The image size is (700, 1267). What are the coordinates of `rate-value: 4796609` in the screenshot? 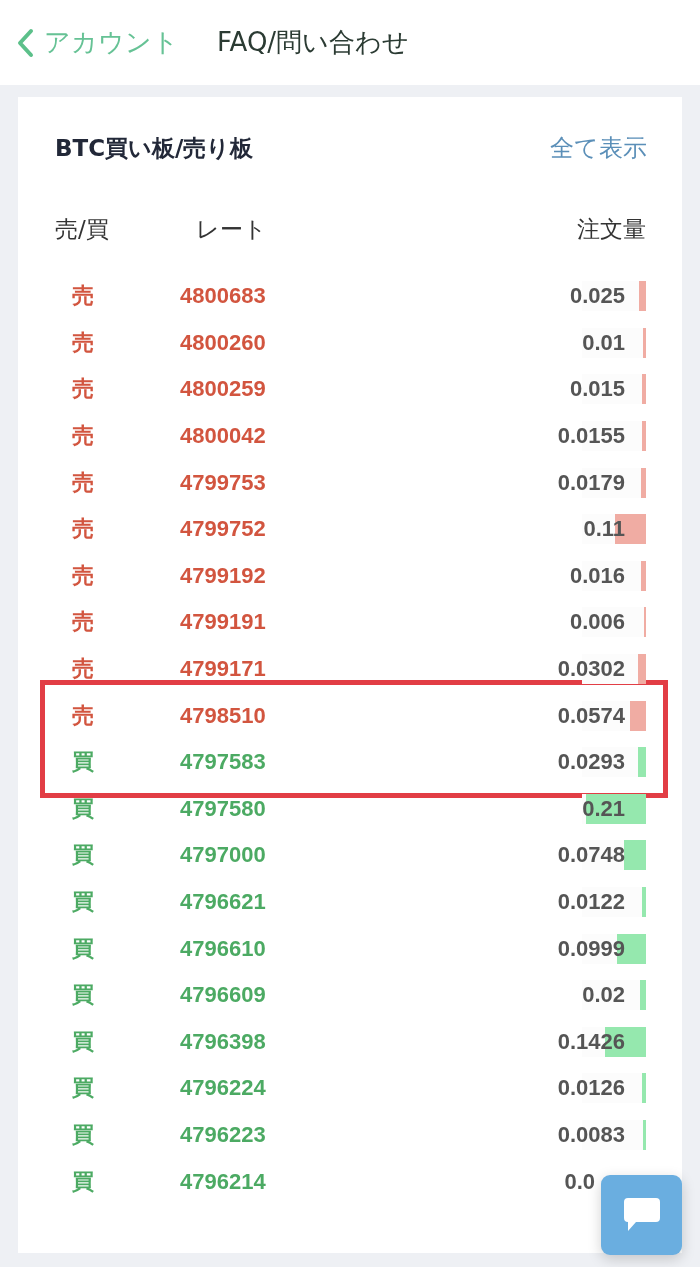 It's located at (223, 995).